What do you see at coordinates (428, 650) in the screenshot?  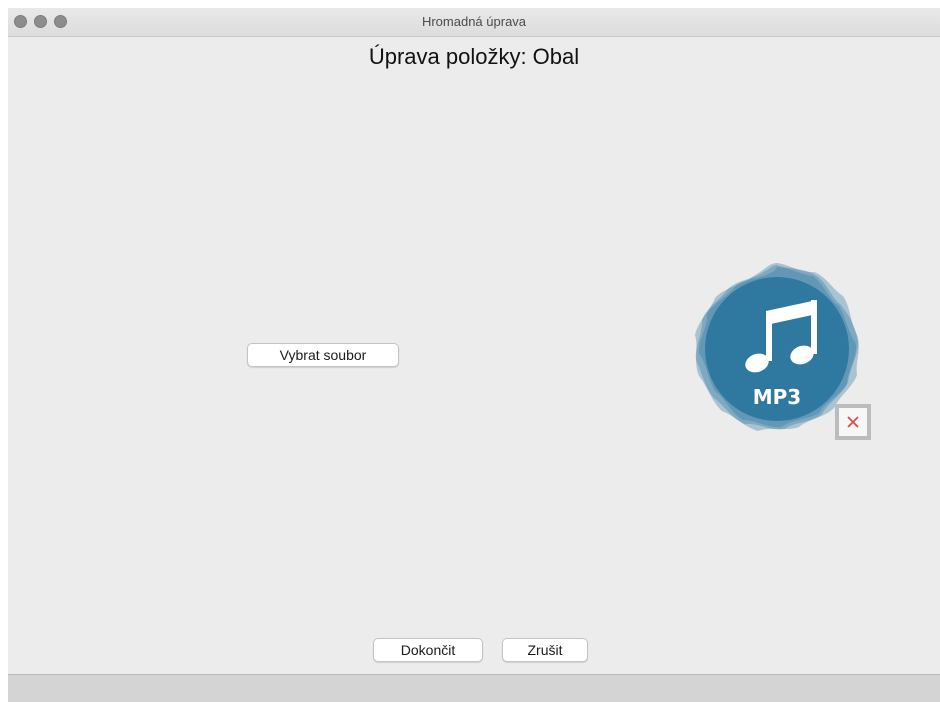 I see `finish-button: Dokončit` at bounding box center [428, 650].